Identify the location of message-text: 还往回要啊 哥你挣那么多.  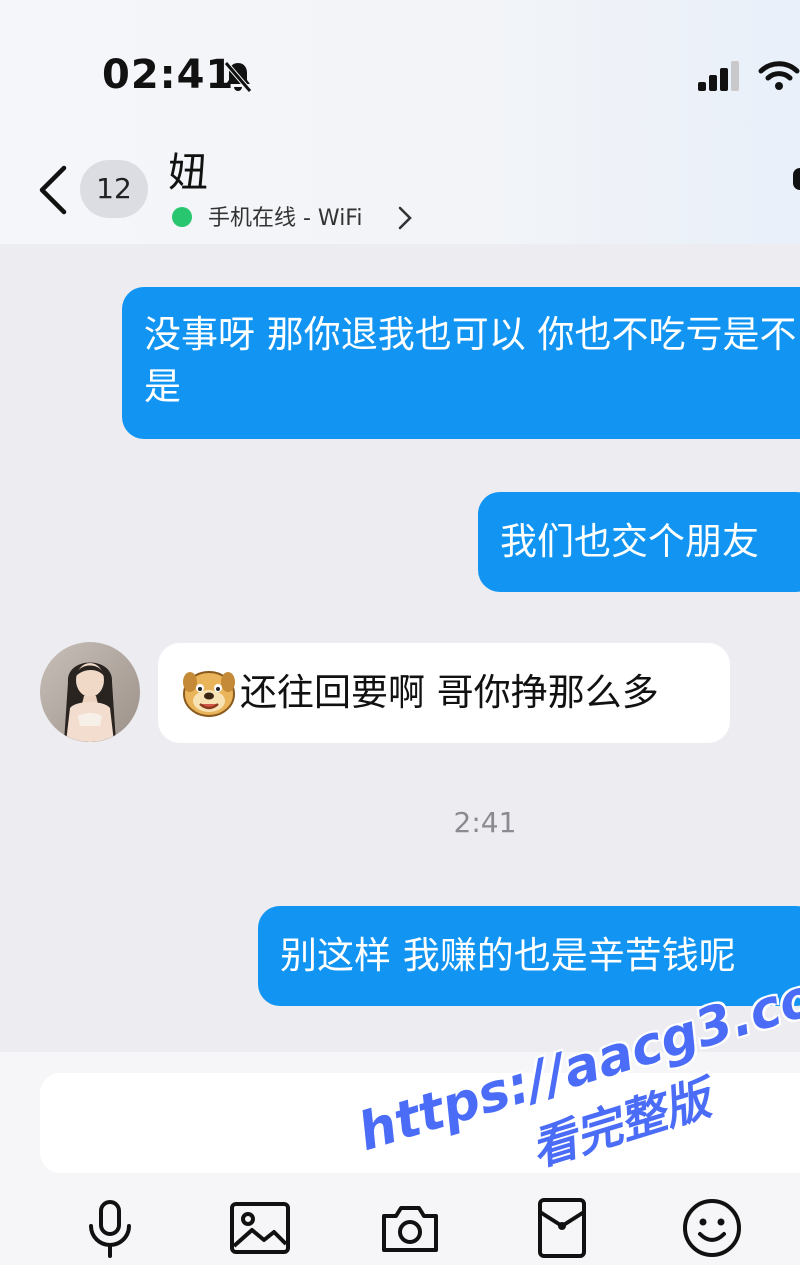
(449, 692).